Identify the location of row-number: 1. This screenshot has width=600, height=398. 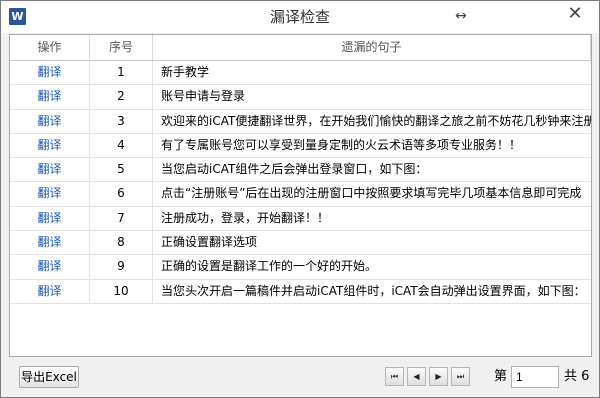
(121, 73).